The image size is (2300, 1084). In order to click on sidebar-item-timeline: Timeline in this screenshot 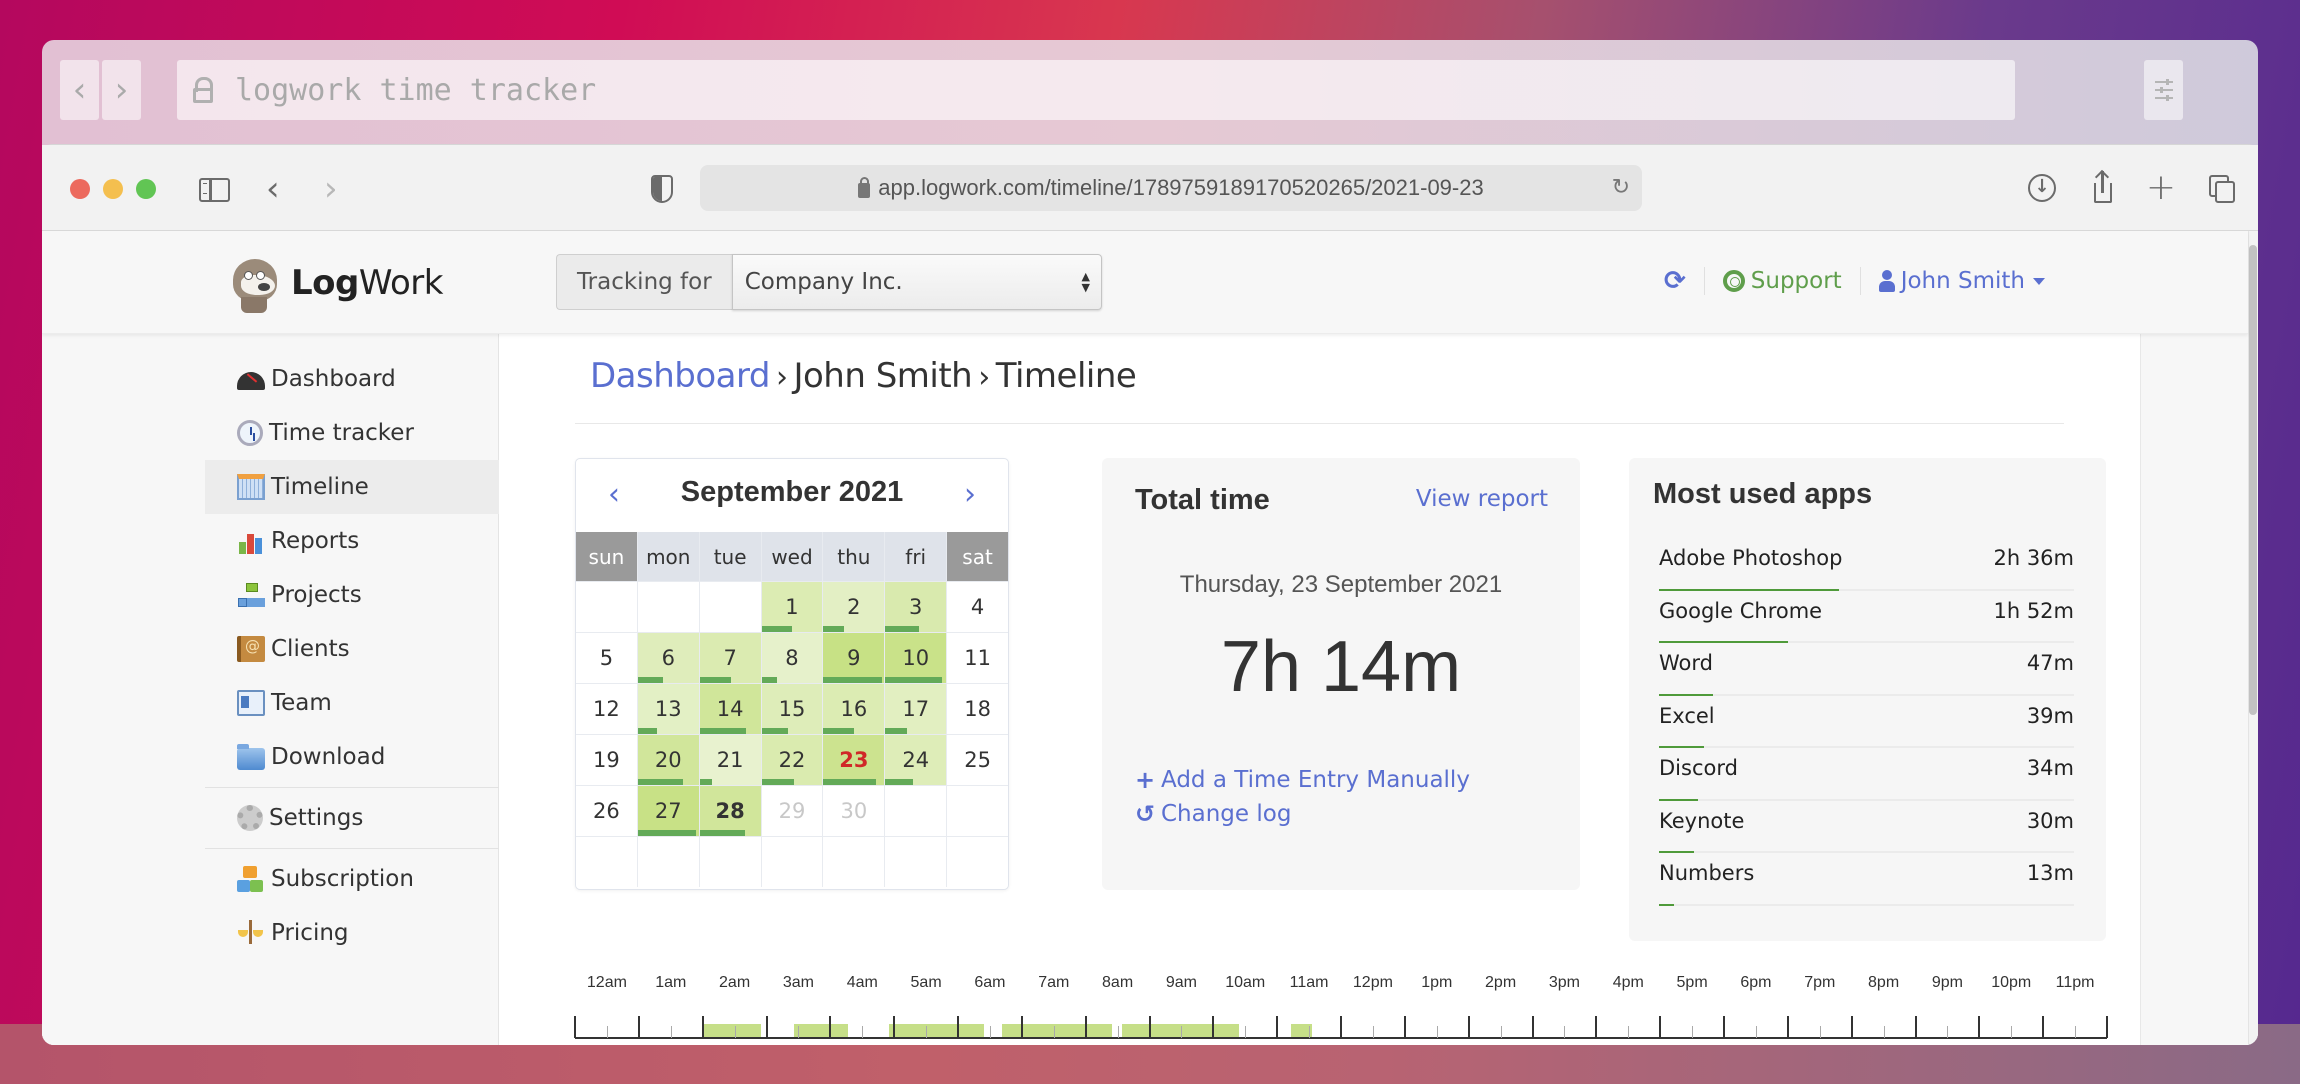, I will do `click(352, 487)`.